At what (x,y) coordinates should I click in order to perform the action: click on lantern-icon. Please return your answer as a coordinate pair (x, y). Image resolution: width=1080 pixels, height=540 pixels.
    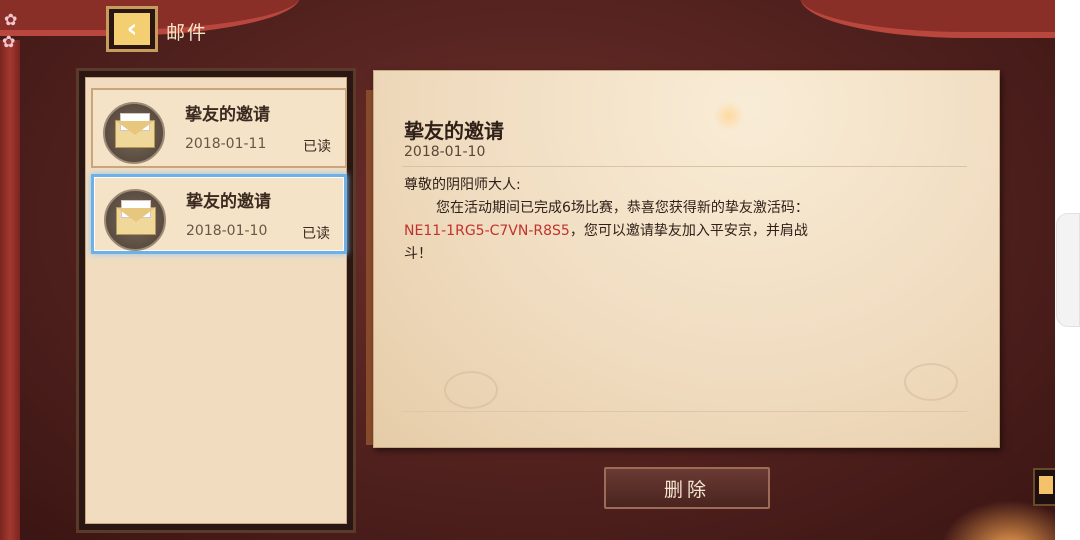
    Looking at the image, I should click on (1044, 487).